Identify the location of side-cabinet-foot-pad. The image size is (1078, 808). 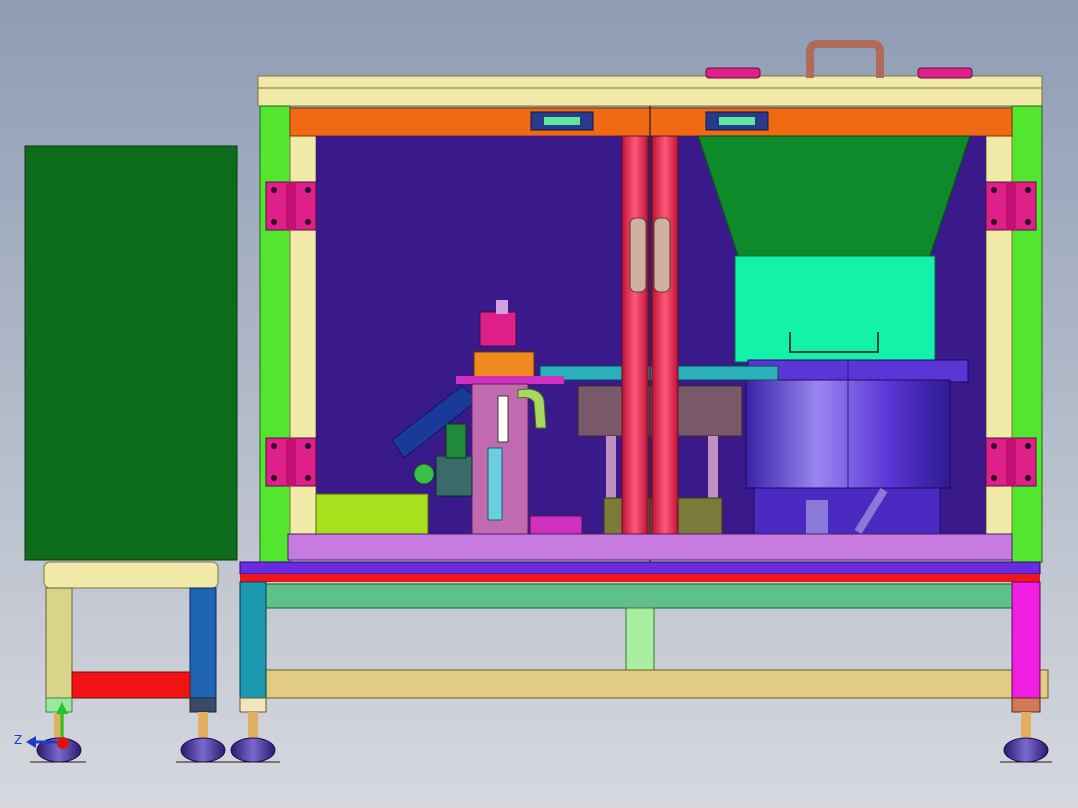
(203, 705).